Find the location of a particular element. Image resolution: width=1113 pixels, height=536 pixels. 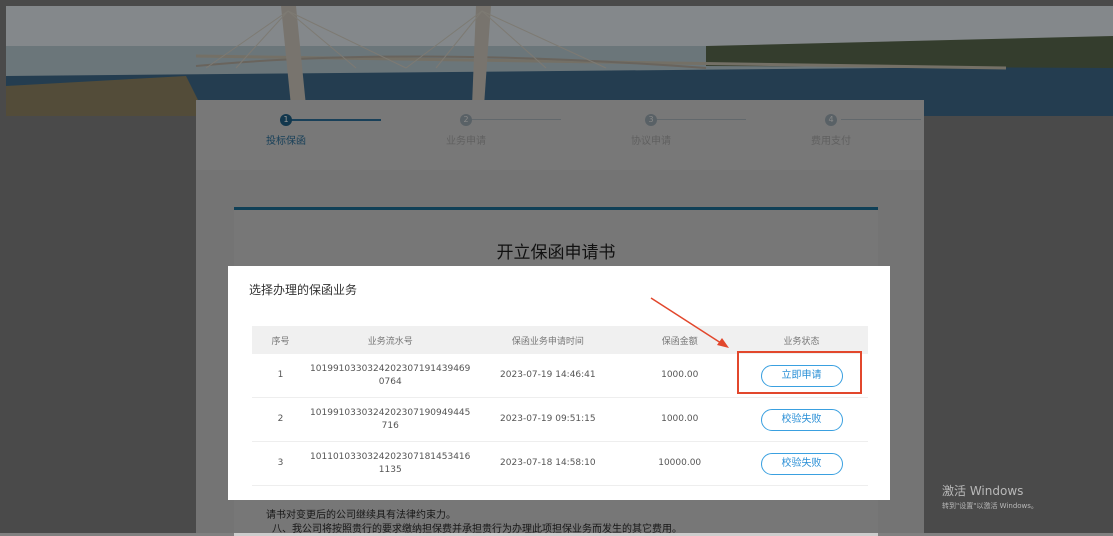

annotation-highlight-box is located at coordinates (799, 372).